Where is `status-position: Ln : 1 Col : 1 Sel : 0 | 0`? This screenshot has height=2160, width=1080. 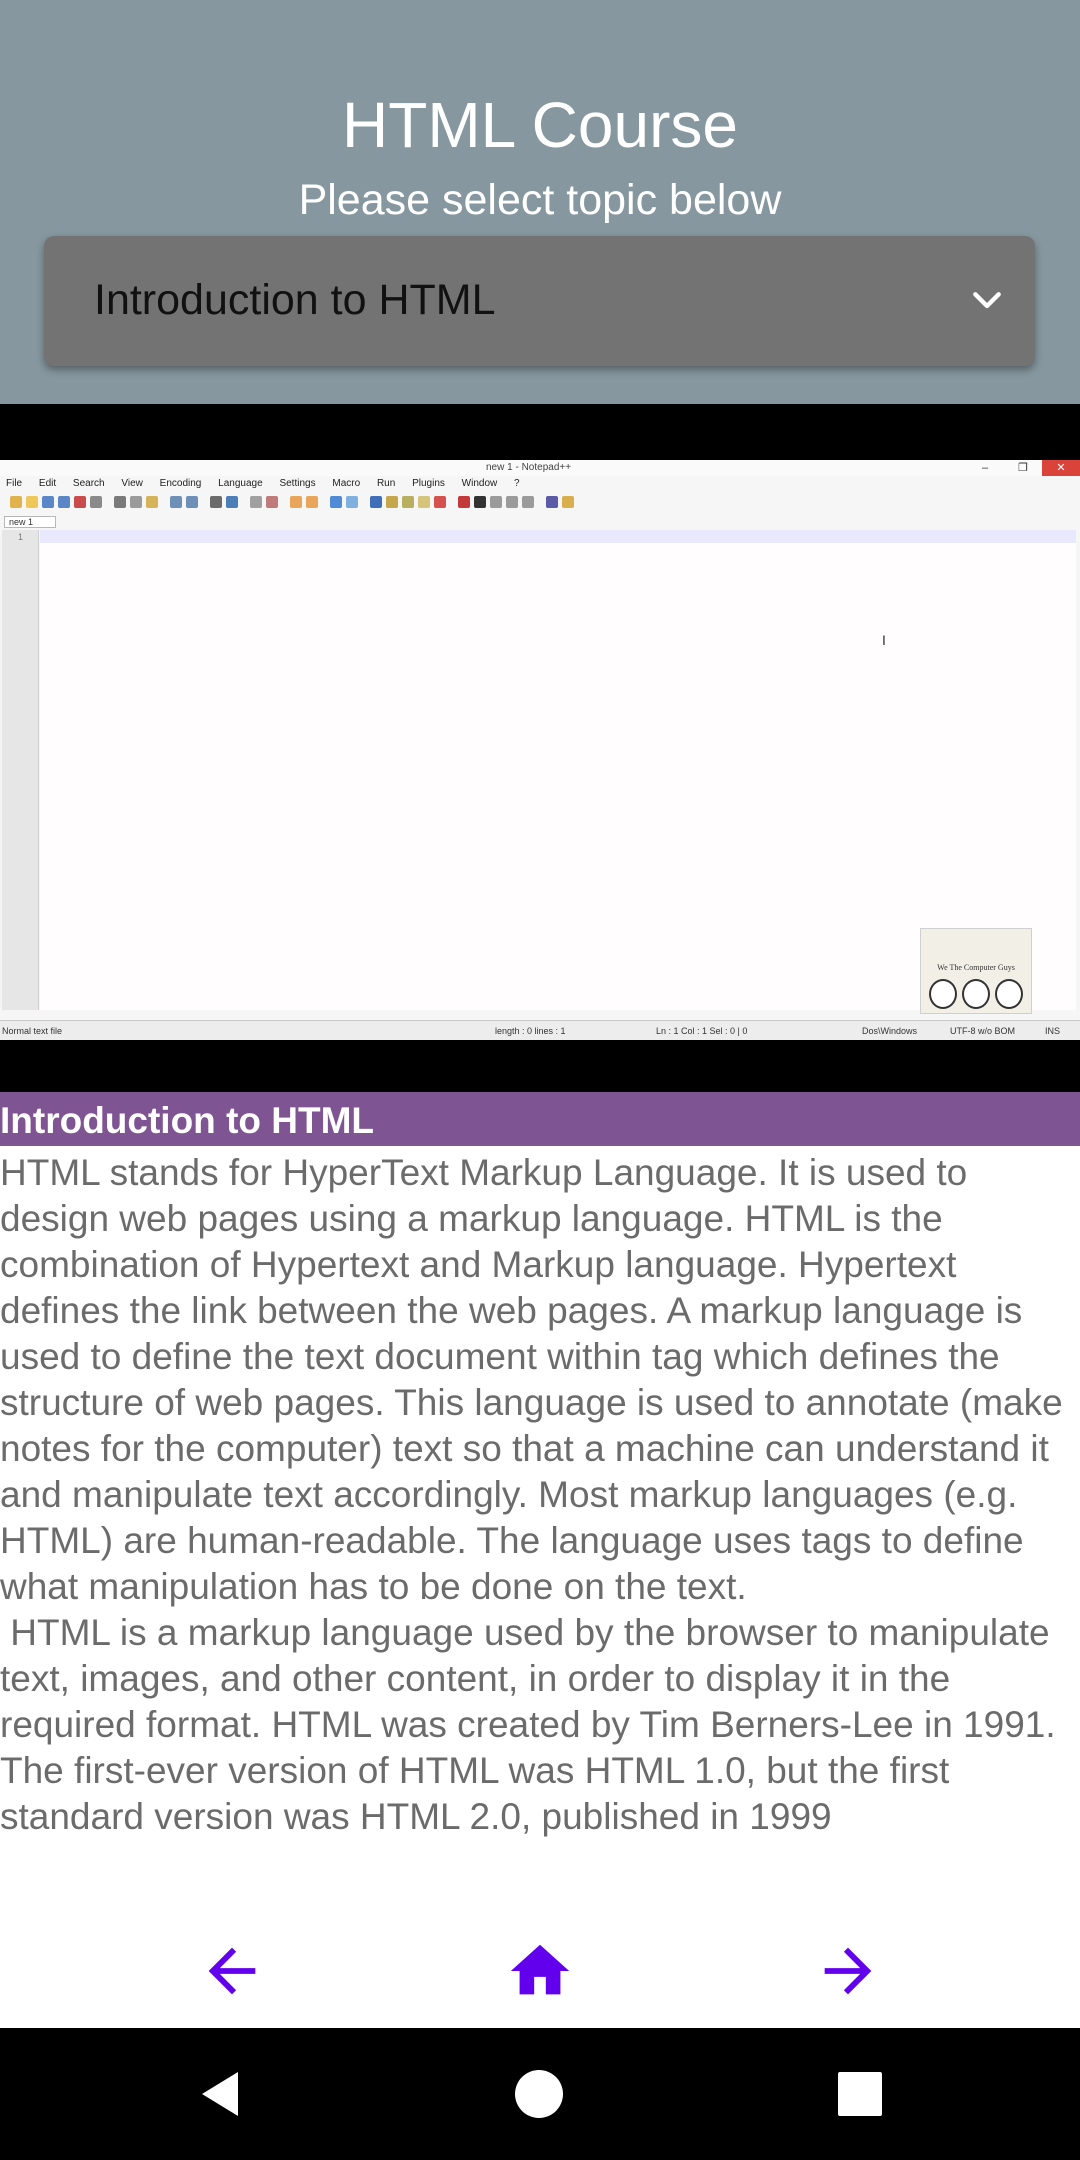
status-position: Ln : 1 Col : 1 Sel : 0 | 0 is located at coordinates (702, 1031).